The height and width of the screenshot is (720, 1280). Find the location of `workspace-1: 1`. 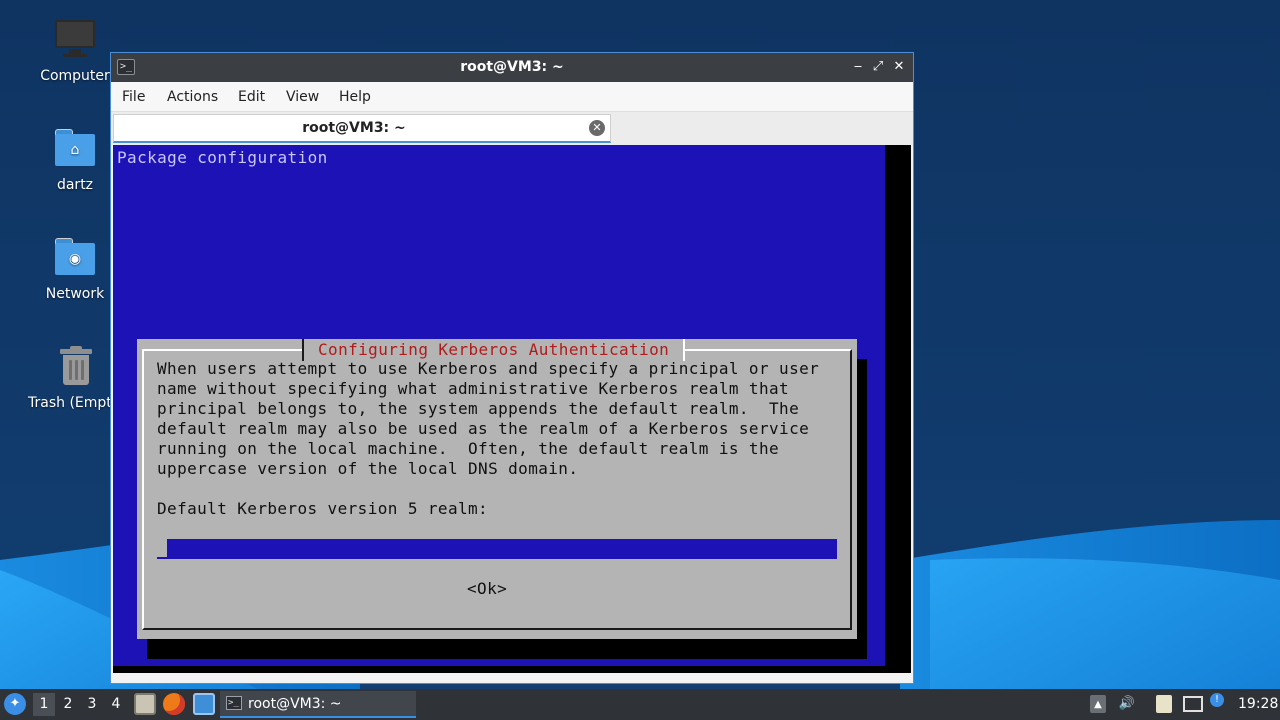

workspace-1: 1 is located at coordinates (44, 704).